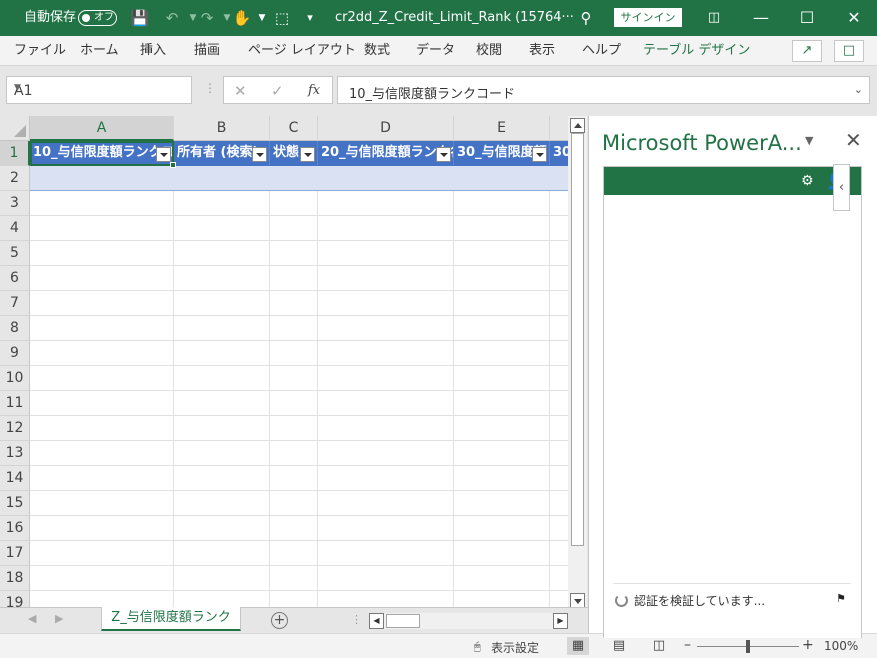  I want to click on name-box-dropdown-icon: ▼, so click(99, 88).